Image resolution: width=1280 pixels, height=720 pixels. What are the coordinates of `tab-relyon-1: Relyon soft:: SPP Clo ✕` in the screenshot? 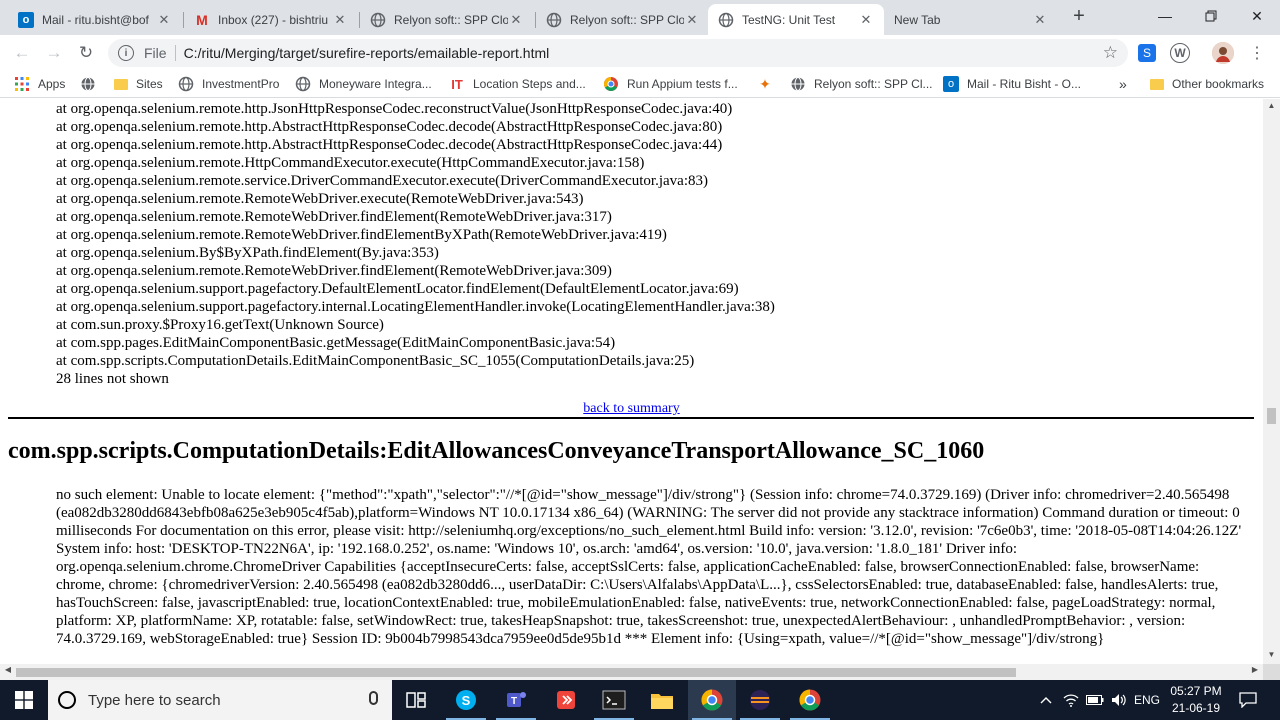 It's located at (447, 19).